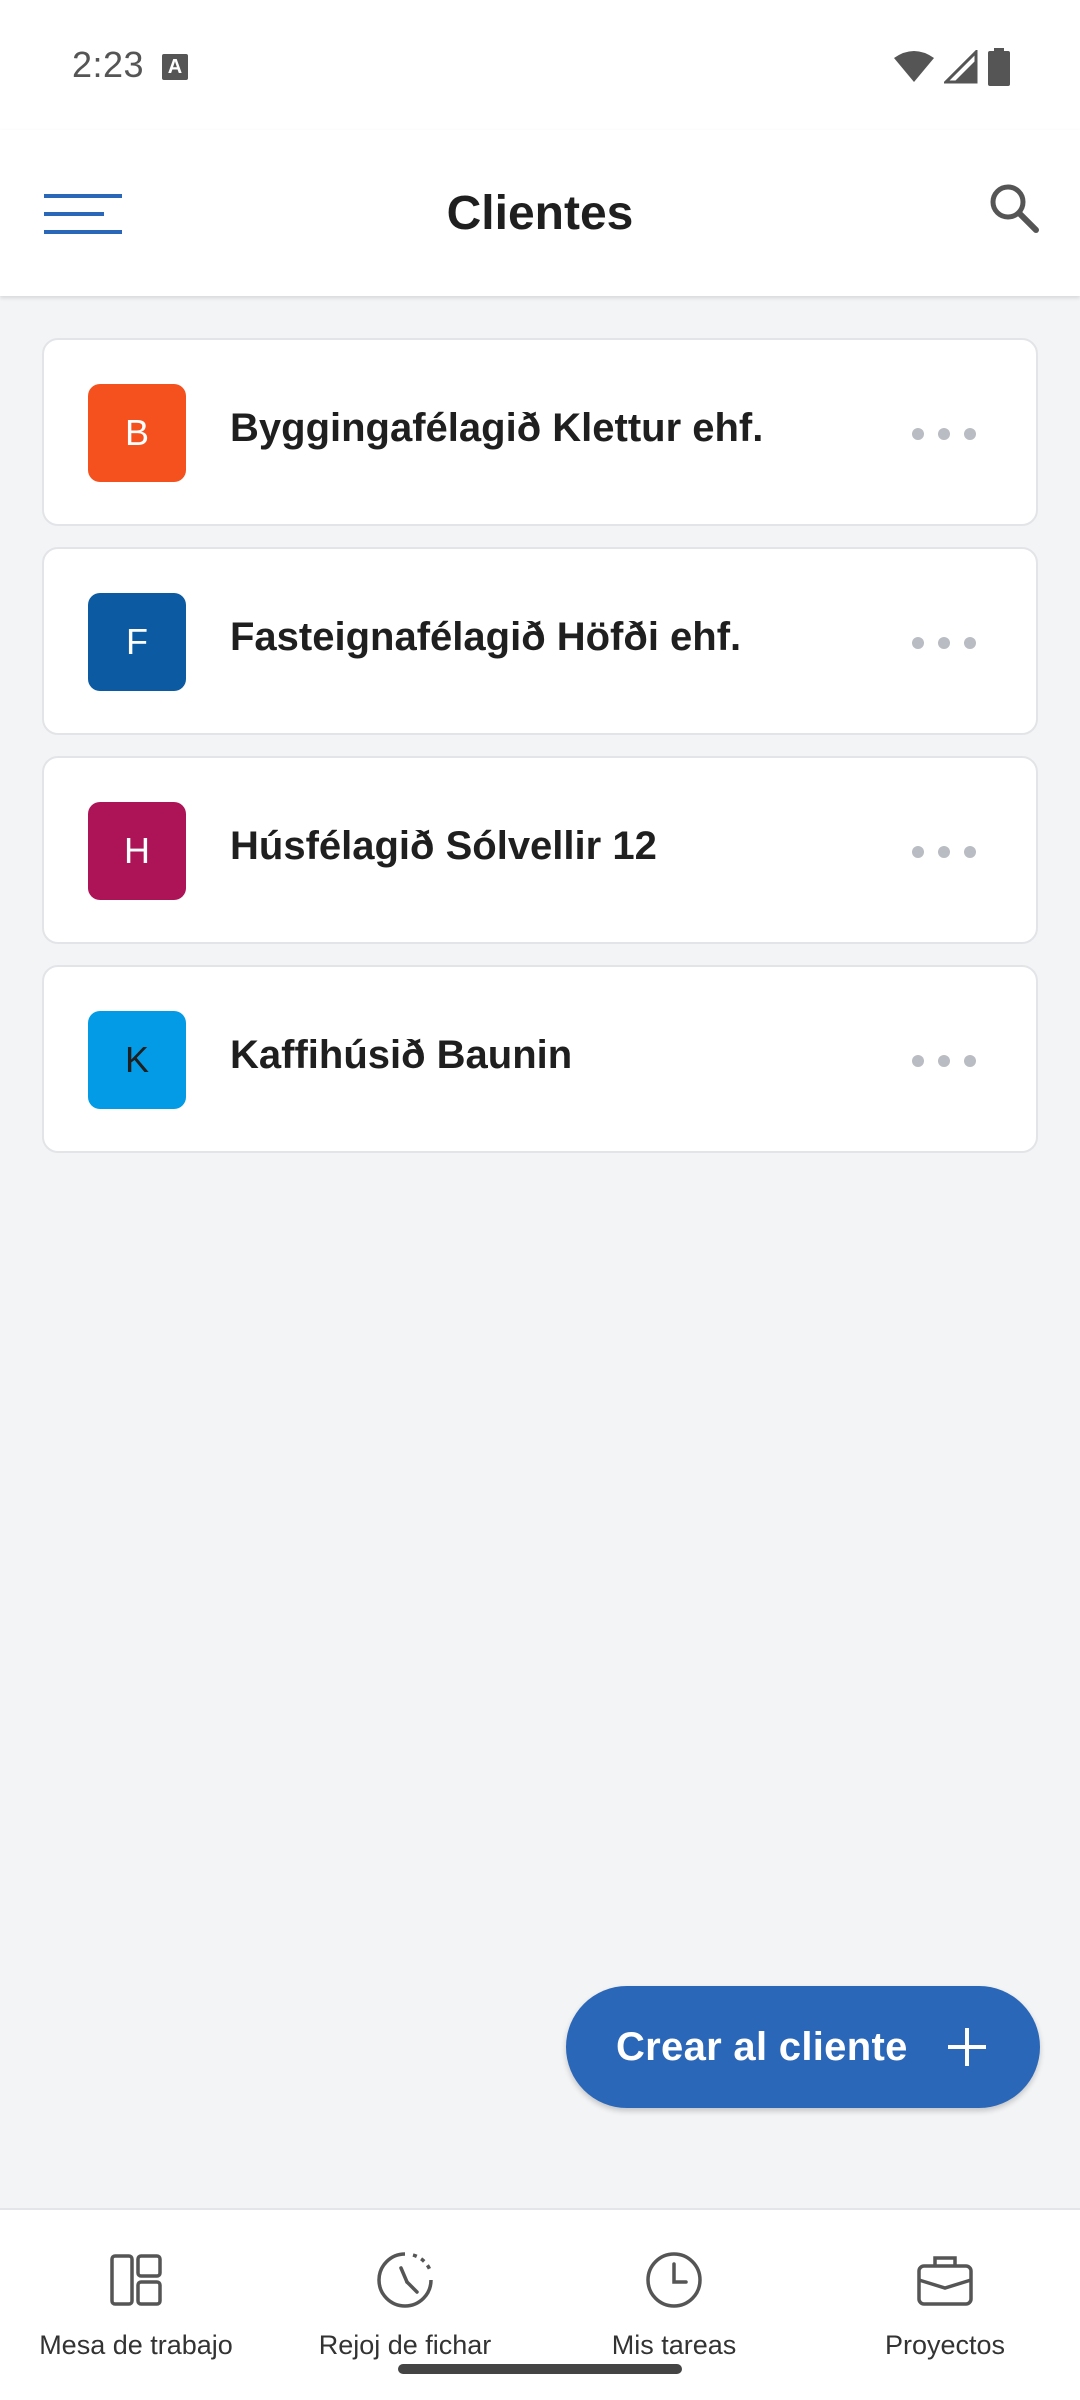 This screenshot has width=1080, height=2400. I want to click on nav-label: Rejoj de fichar, so click(405, 2345).